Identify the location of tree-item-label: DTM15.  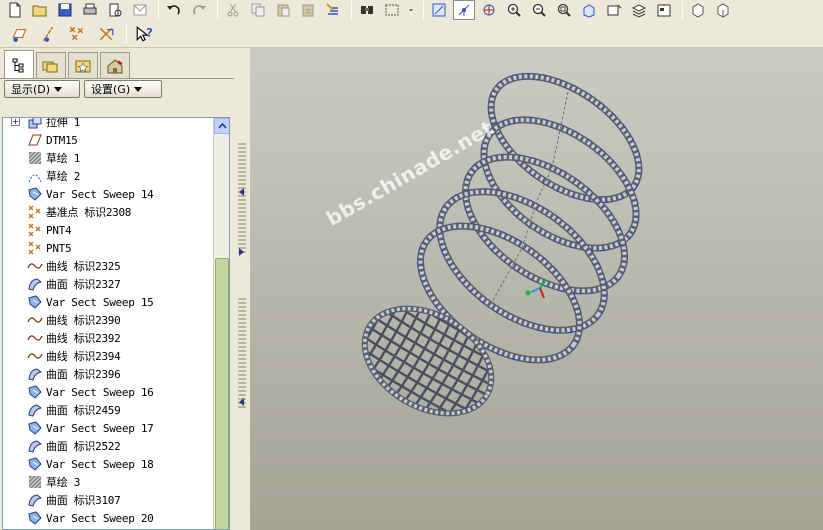
(62, 140).